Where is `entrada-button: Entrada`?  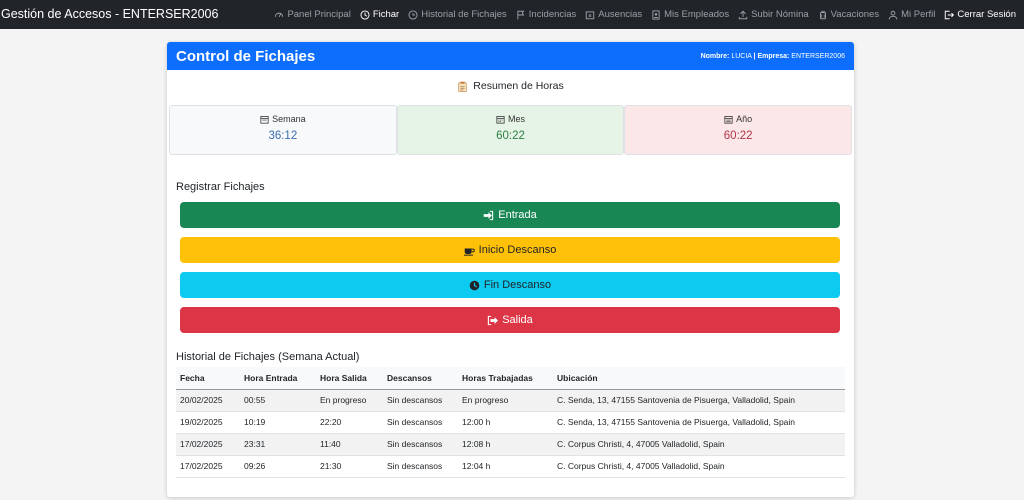
entrada-button: Entrada is located at coordinates (510, 215).